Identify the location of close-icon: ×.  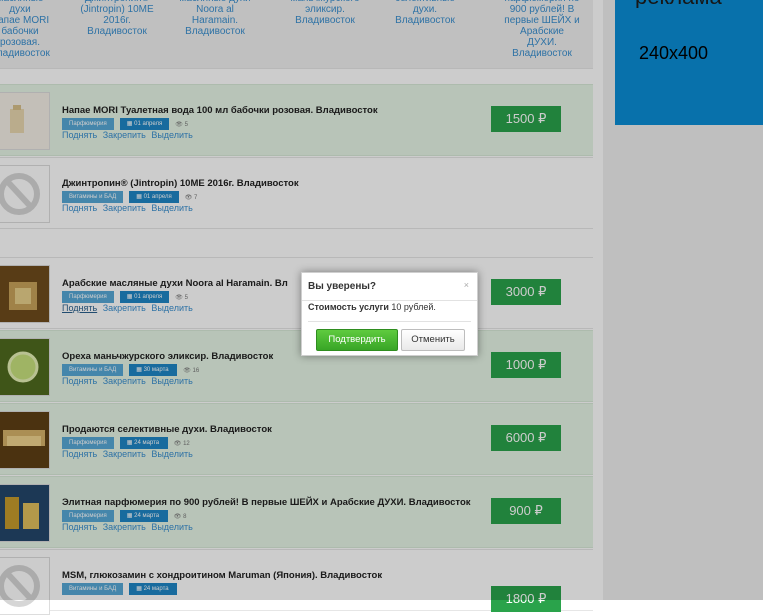
(466, 285).